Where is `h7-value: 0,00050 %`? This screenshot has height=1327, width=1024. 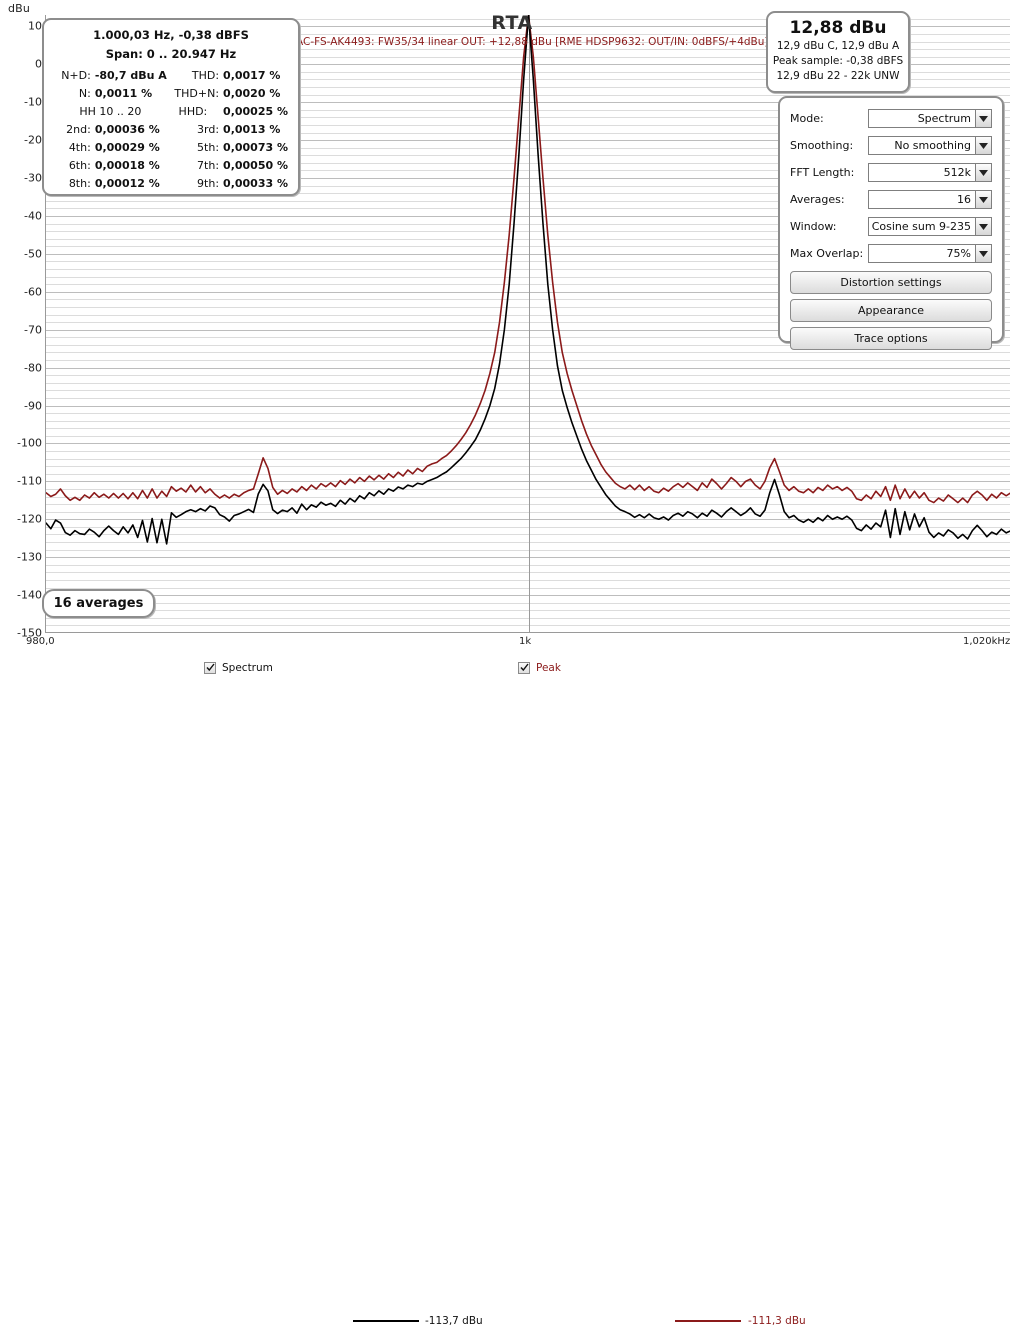
h7-value: 0,00050 % is located at coordinates (255, 165).